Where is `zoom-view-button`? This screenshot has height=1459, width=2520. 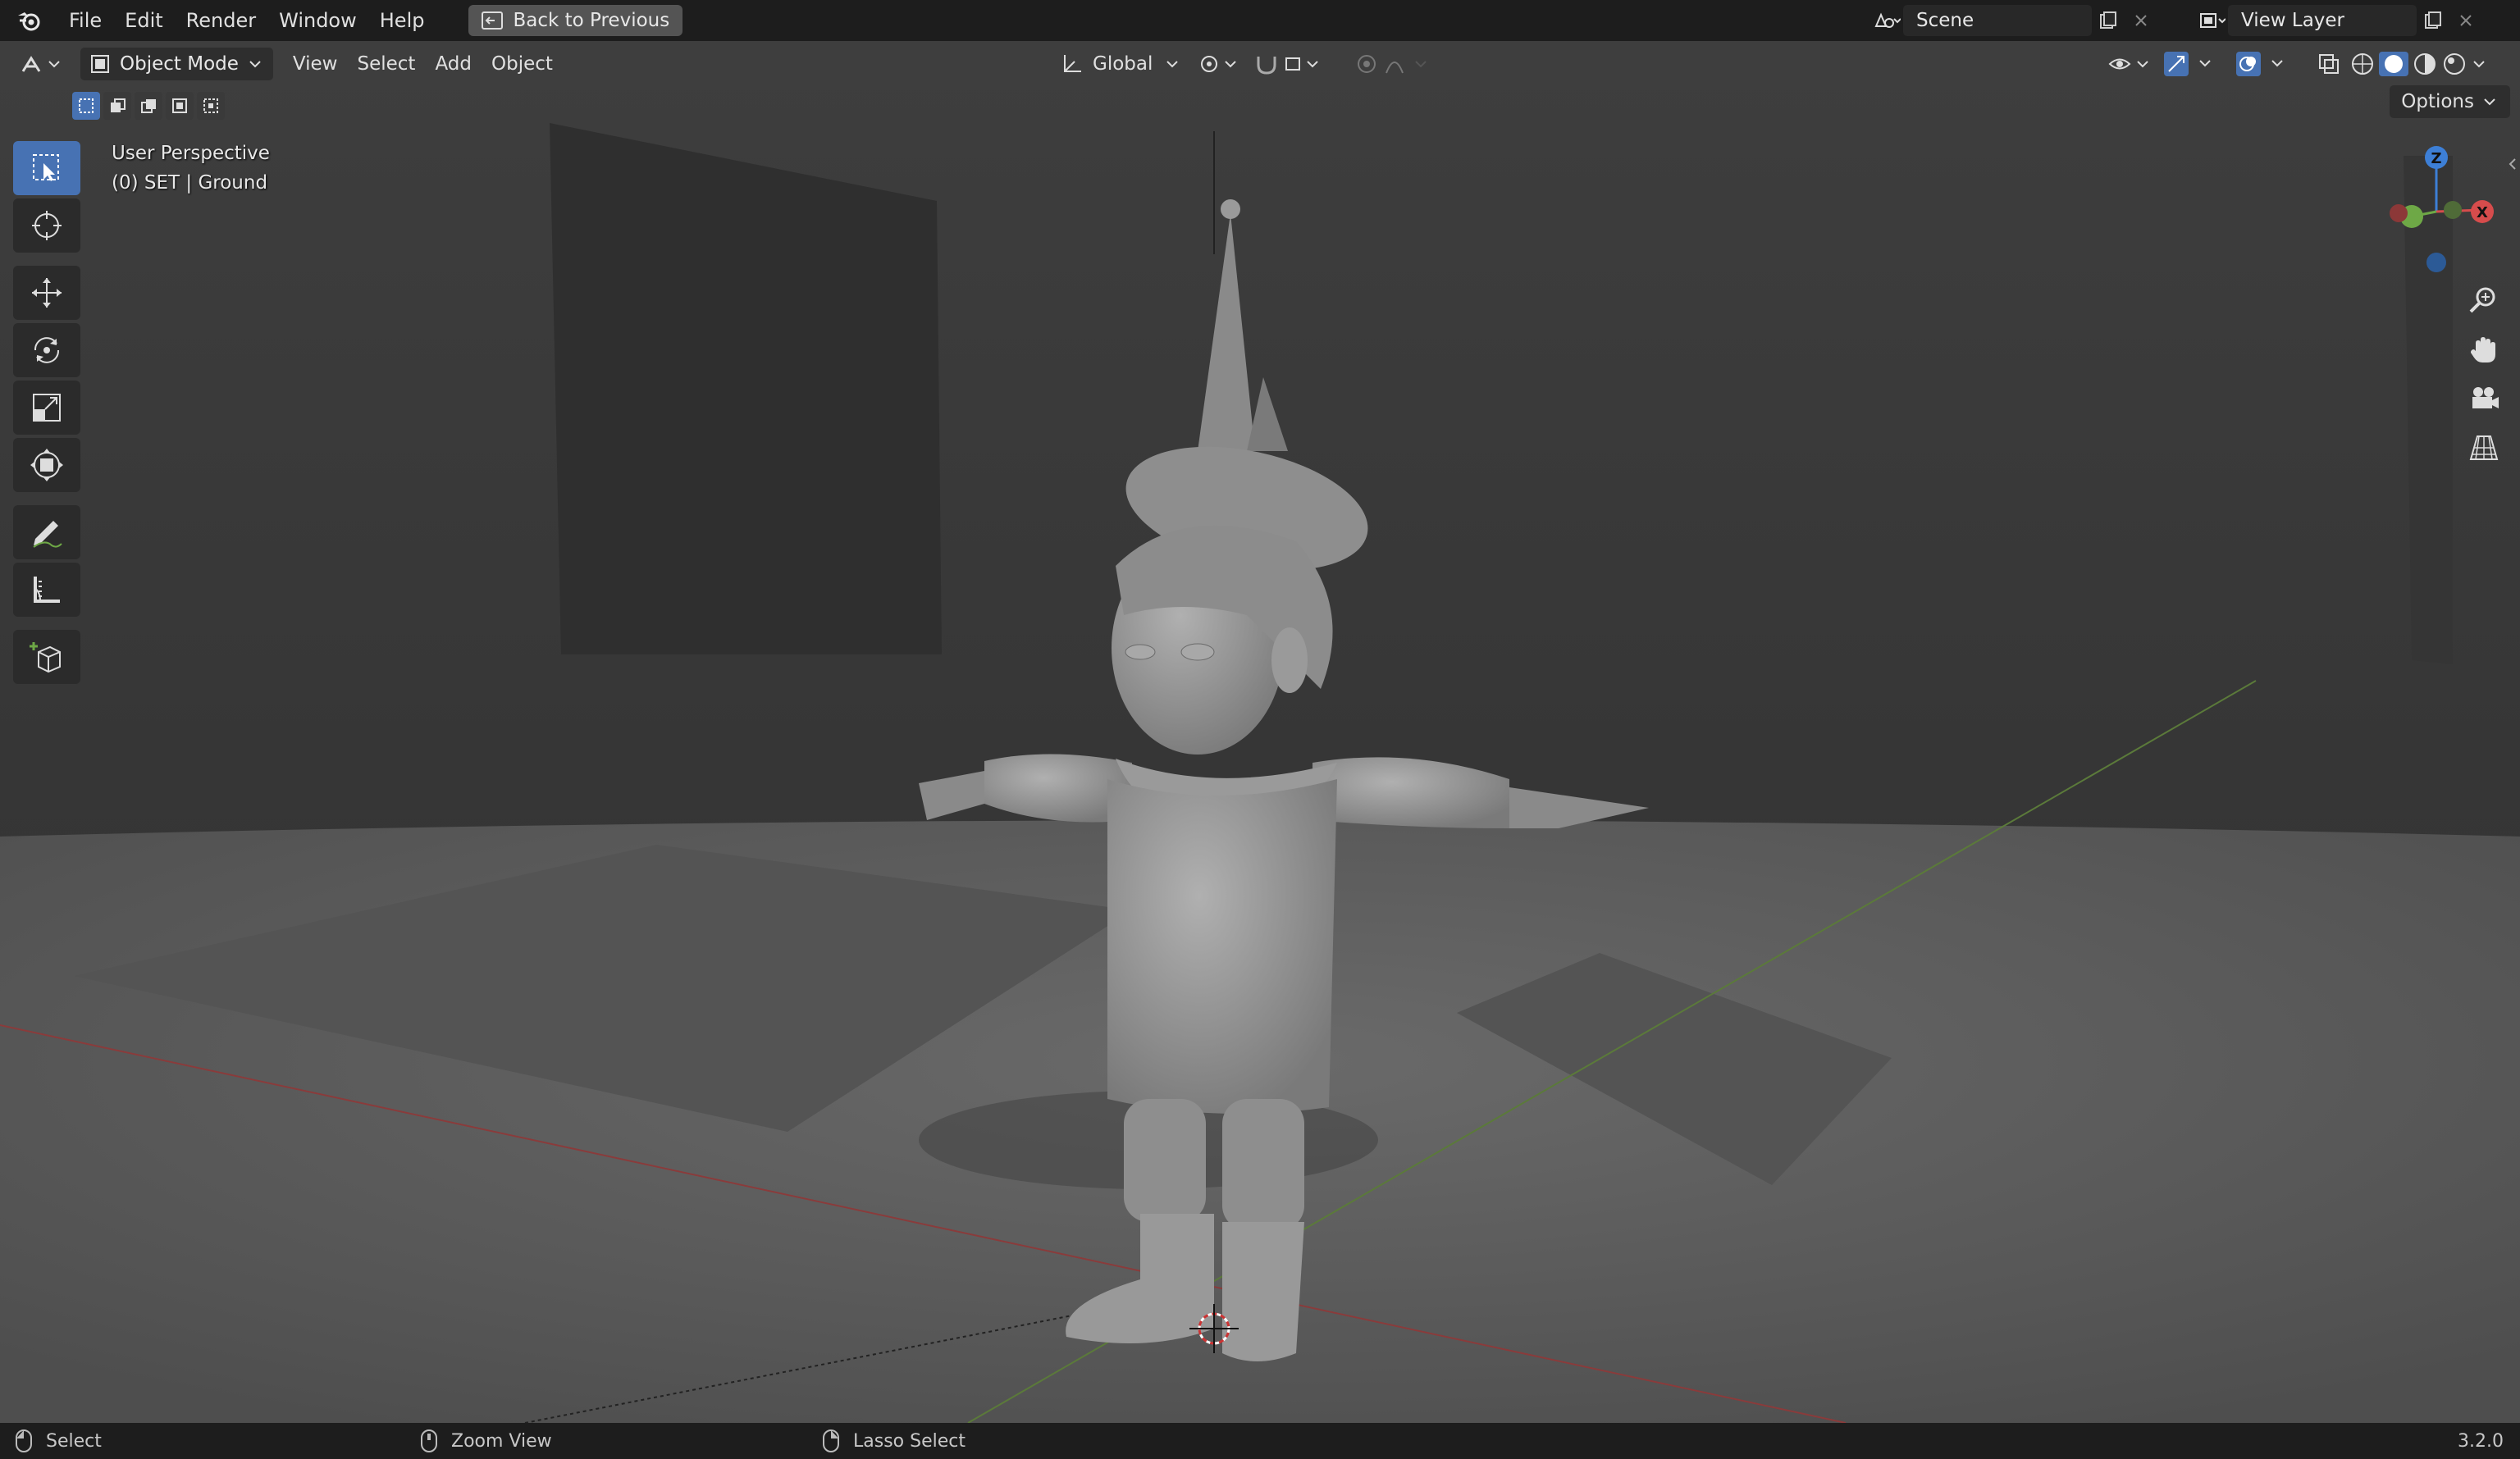
zoom-view-button is located at coordinates (2484, 300).